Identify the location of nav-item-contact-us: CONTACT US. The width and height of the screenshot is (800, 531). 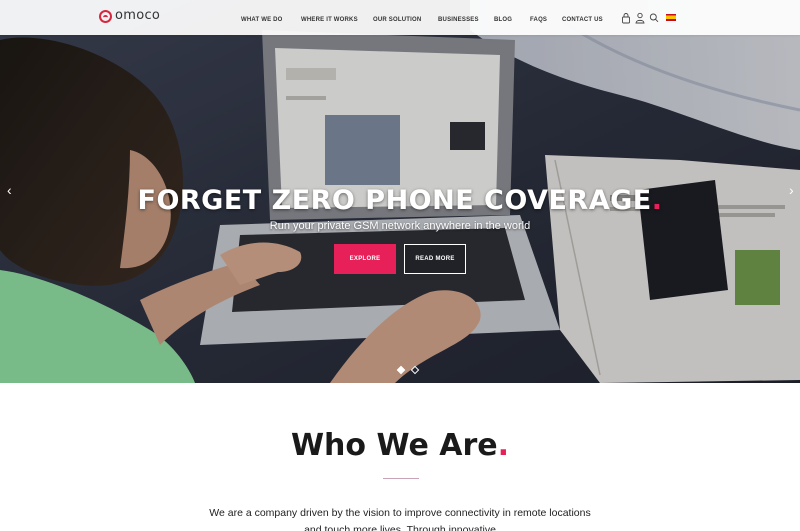
(582, 20).